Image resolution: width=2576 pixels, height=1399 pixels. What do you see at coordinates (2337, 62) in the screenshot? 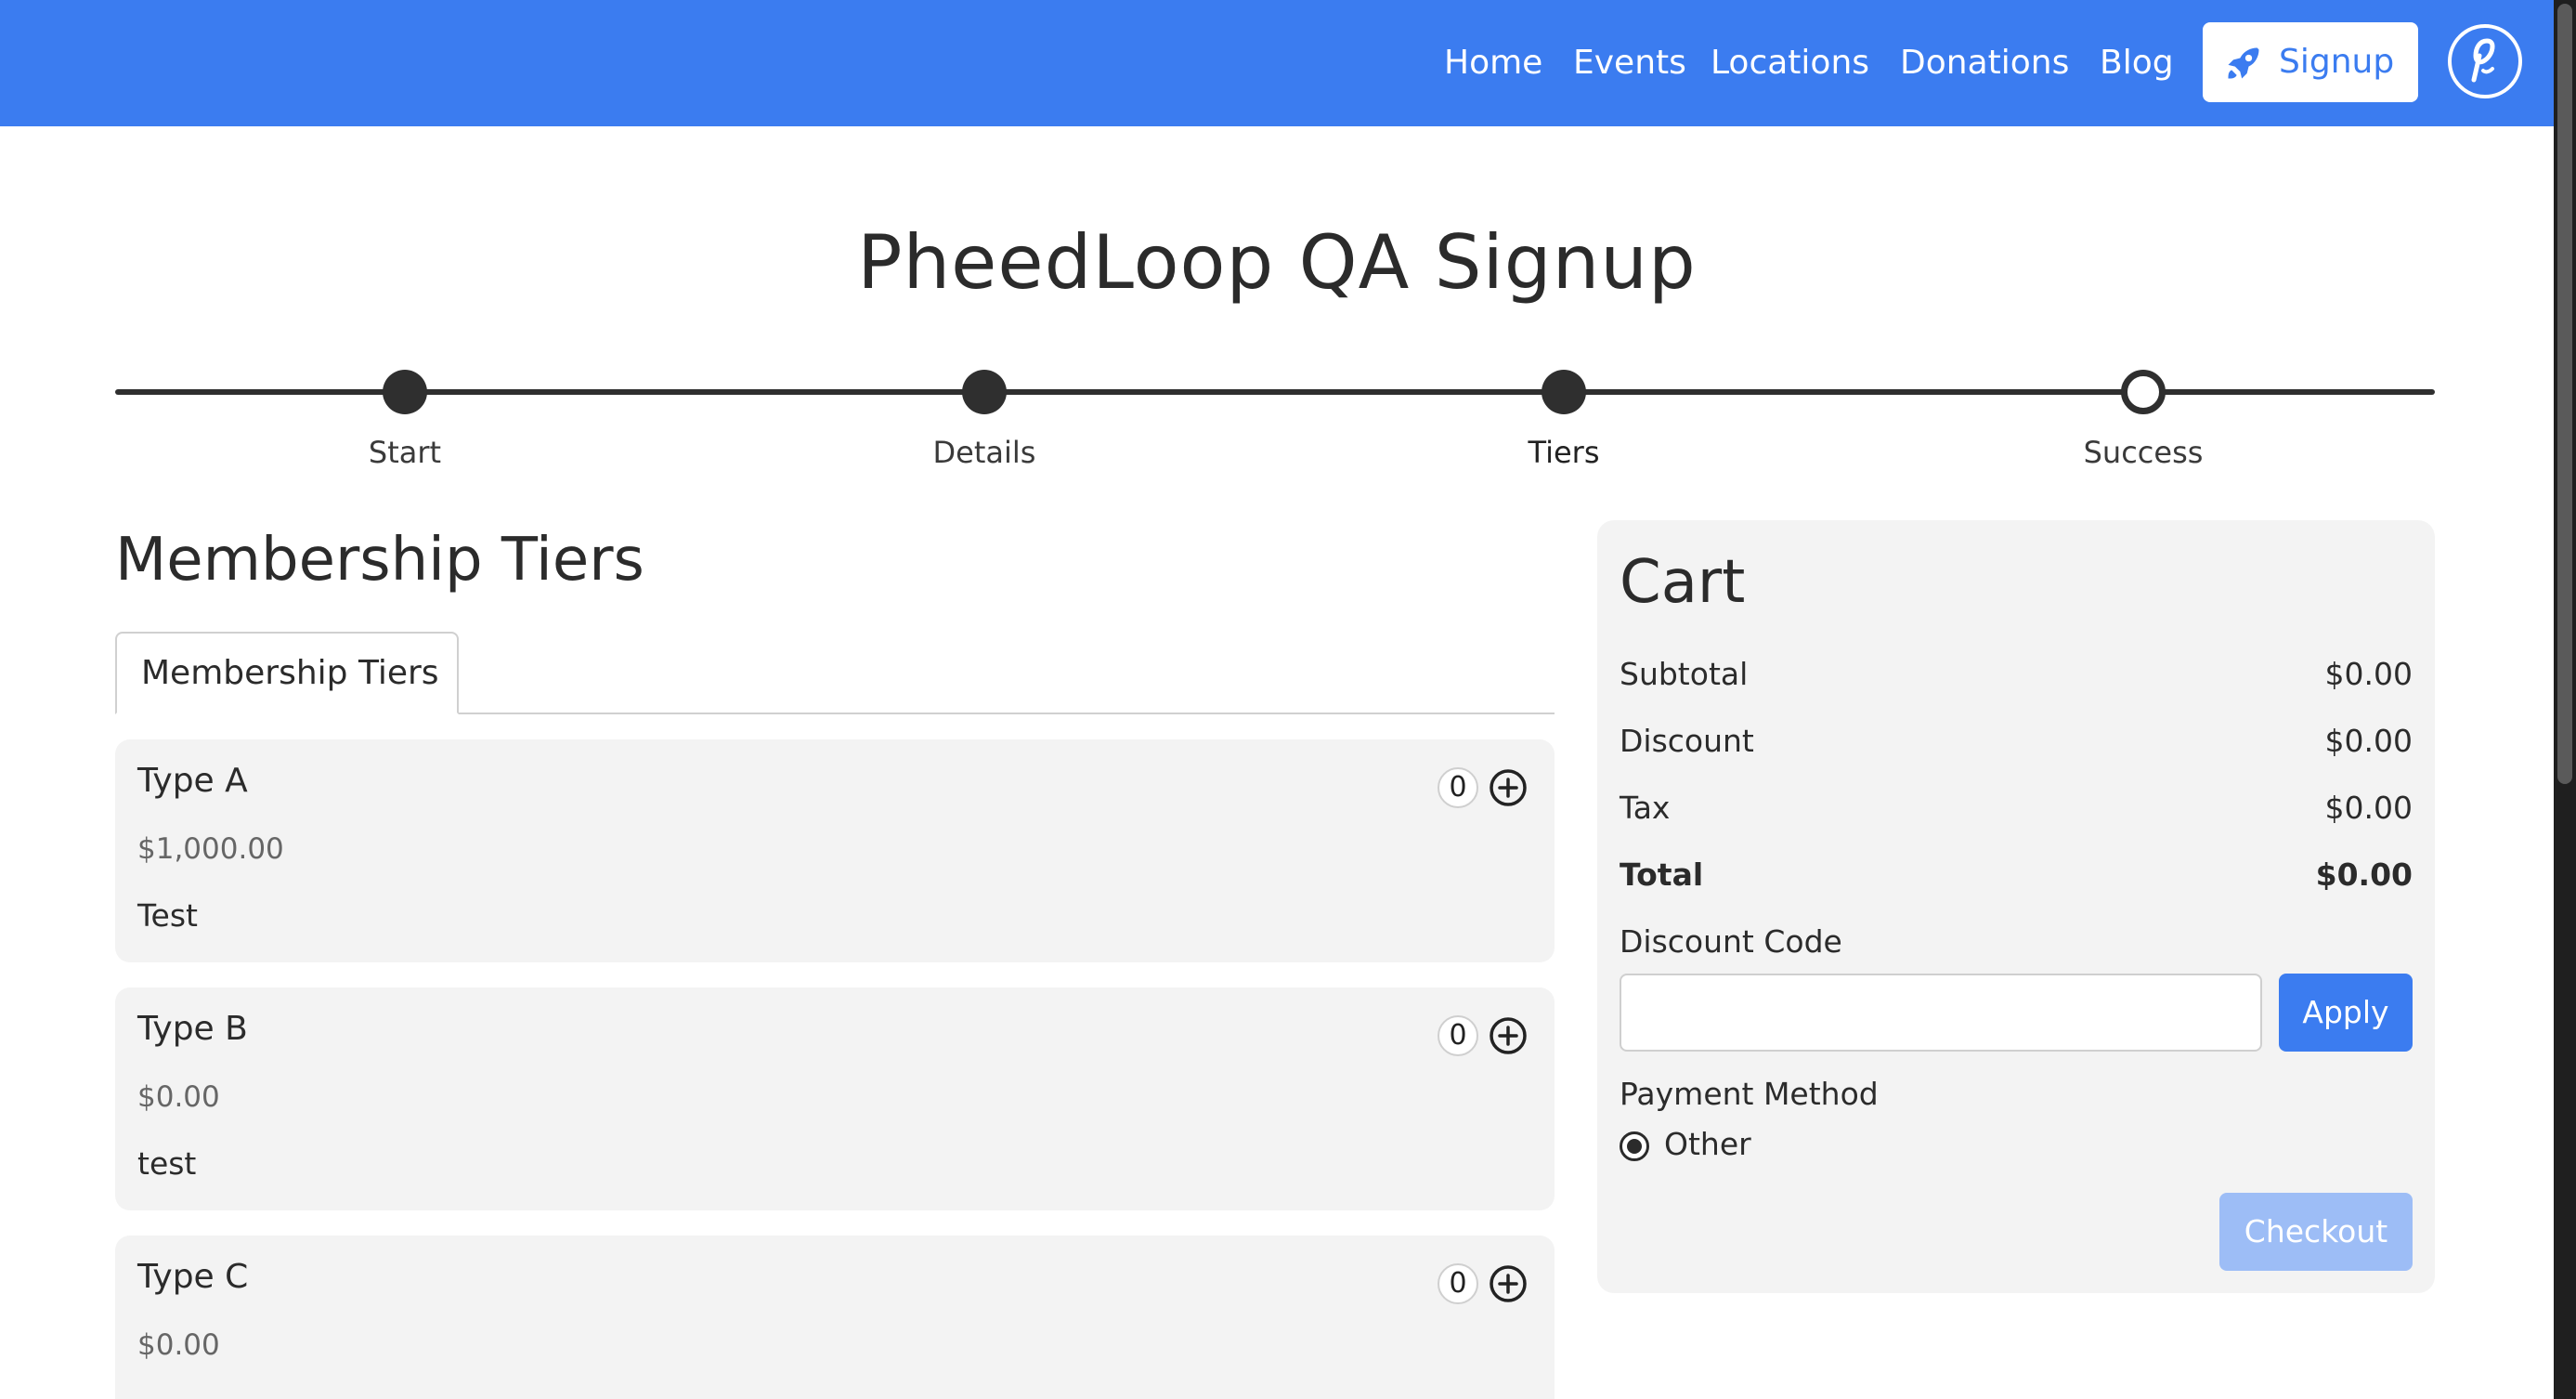
I see `signup-button-label: Signup` at bounding box center [2337, 62].